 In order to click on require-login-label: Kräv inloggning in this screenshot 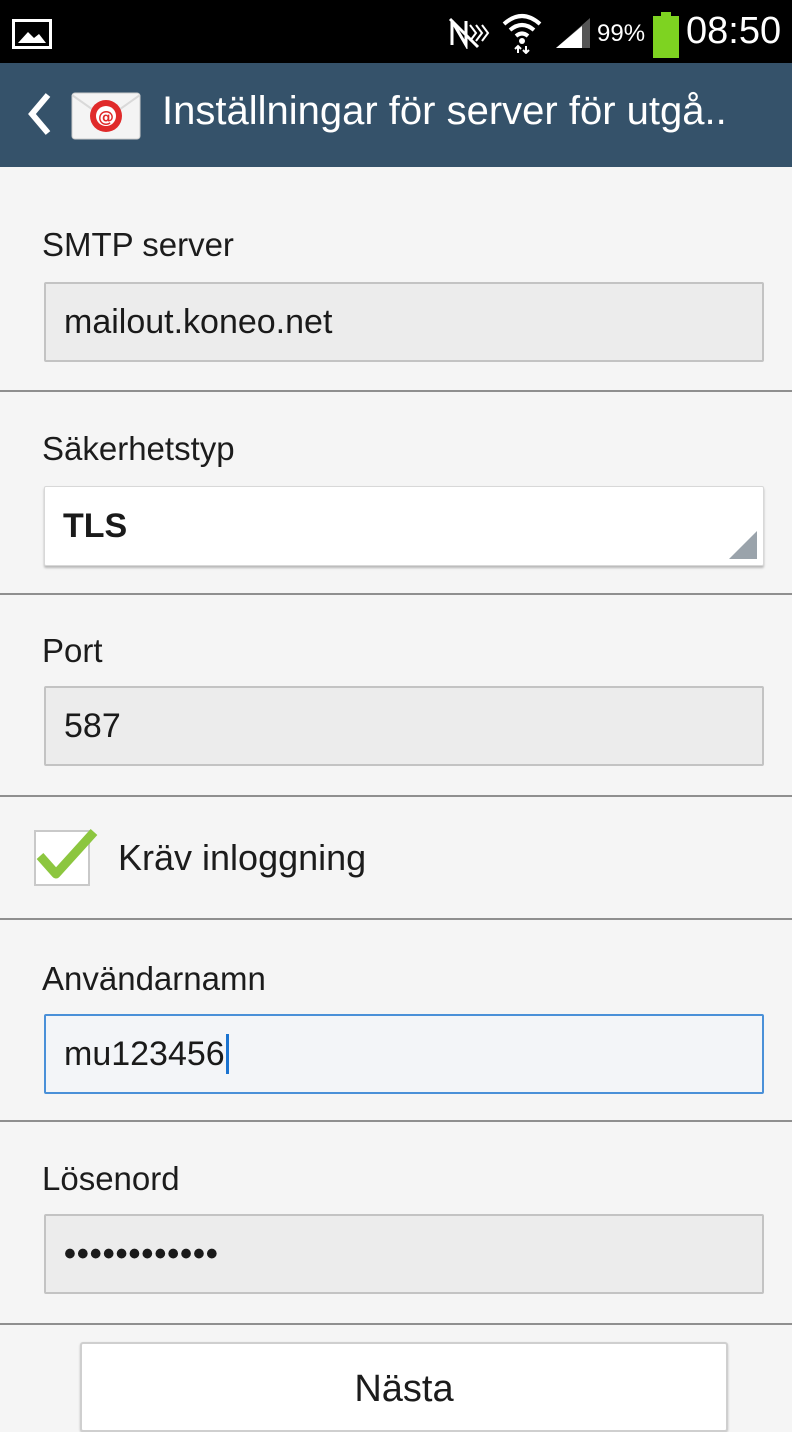, I will do `click(242, 858)`.